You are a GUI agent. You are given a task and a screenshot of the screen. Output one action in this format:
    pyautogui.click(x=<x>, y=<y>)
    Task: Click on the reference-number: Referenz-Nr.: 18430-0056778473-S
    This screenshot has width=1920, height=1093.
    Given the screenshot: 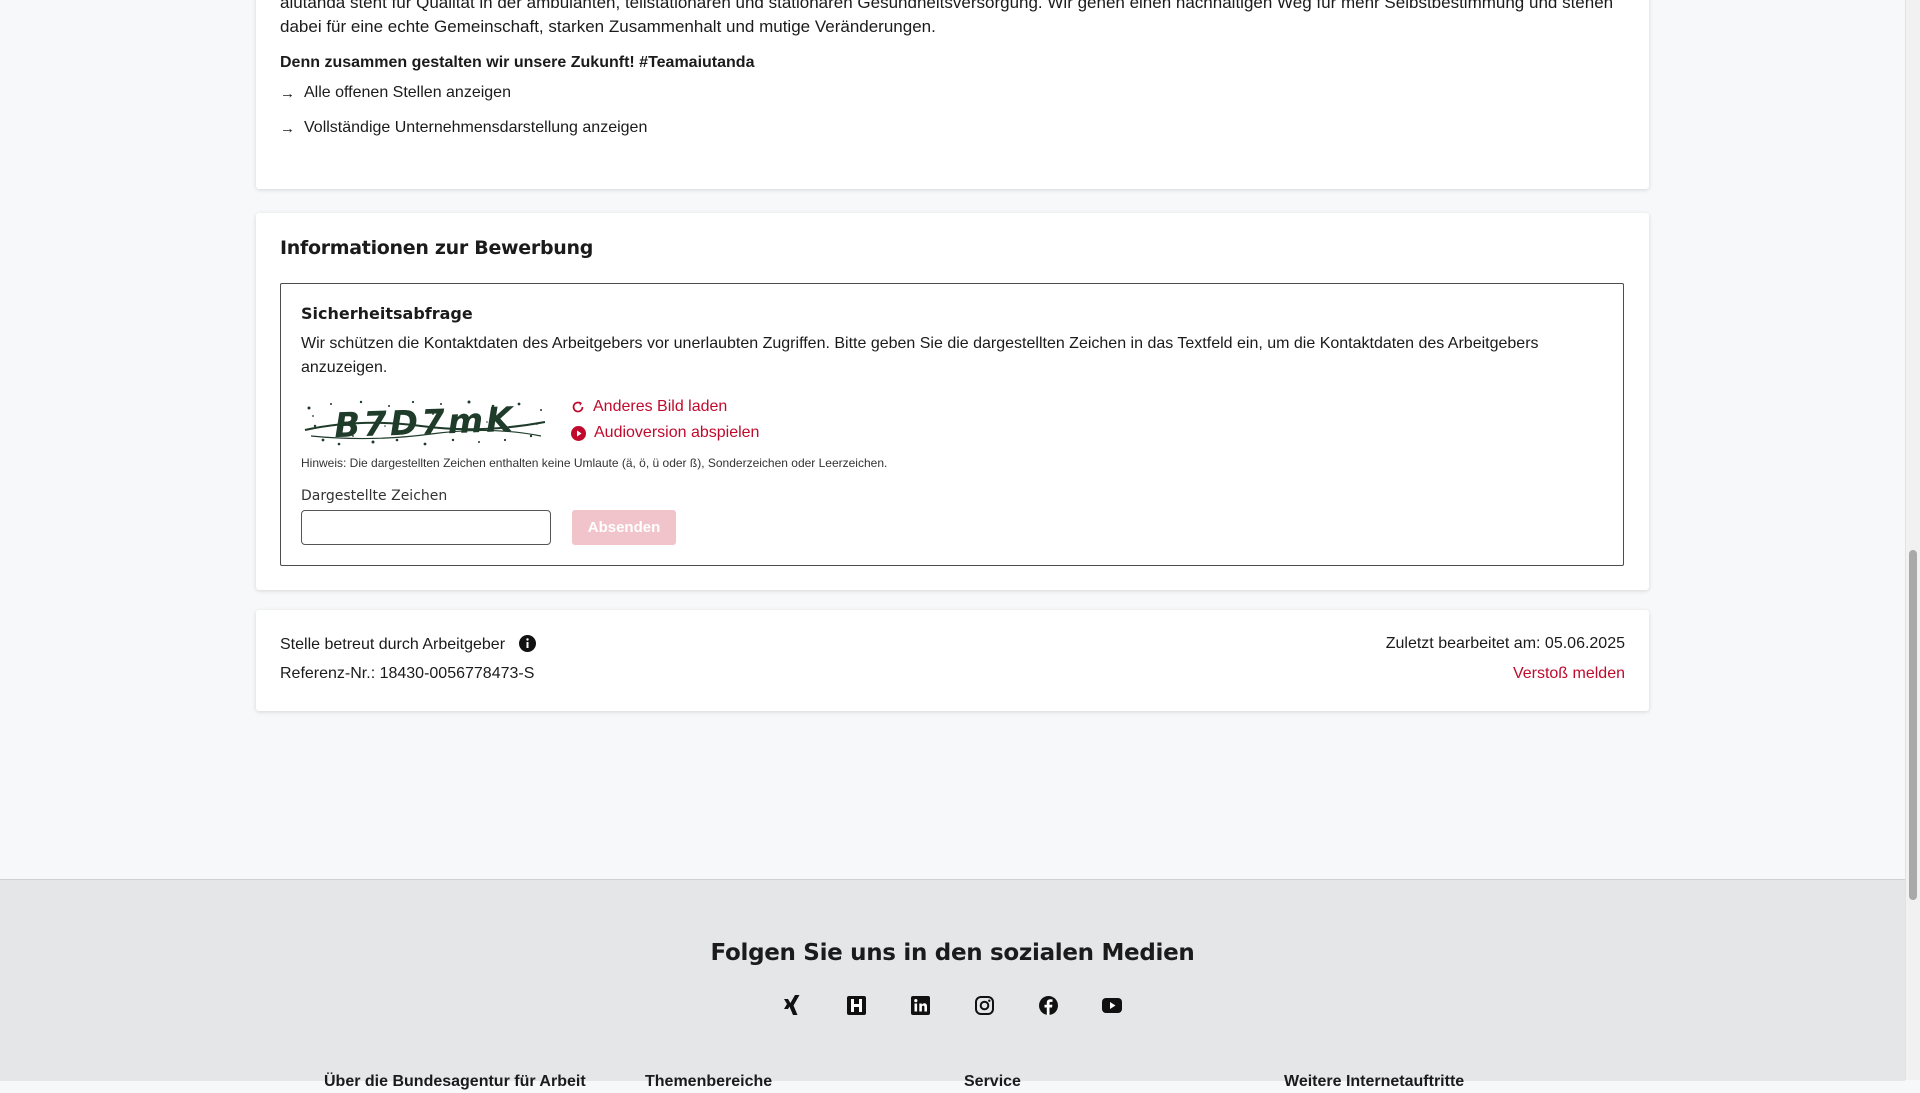 What is the action you would take?
    pyautogui.click(x=407, y=673)
    